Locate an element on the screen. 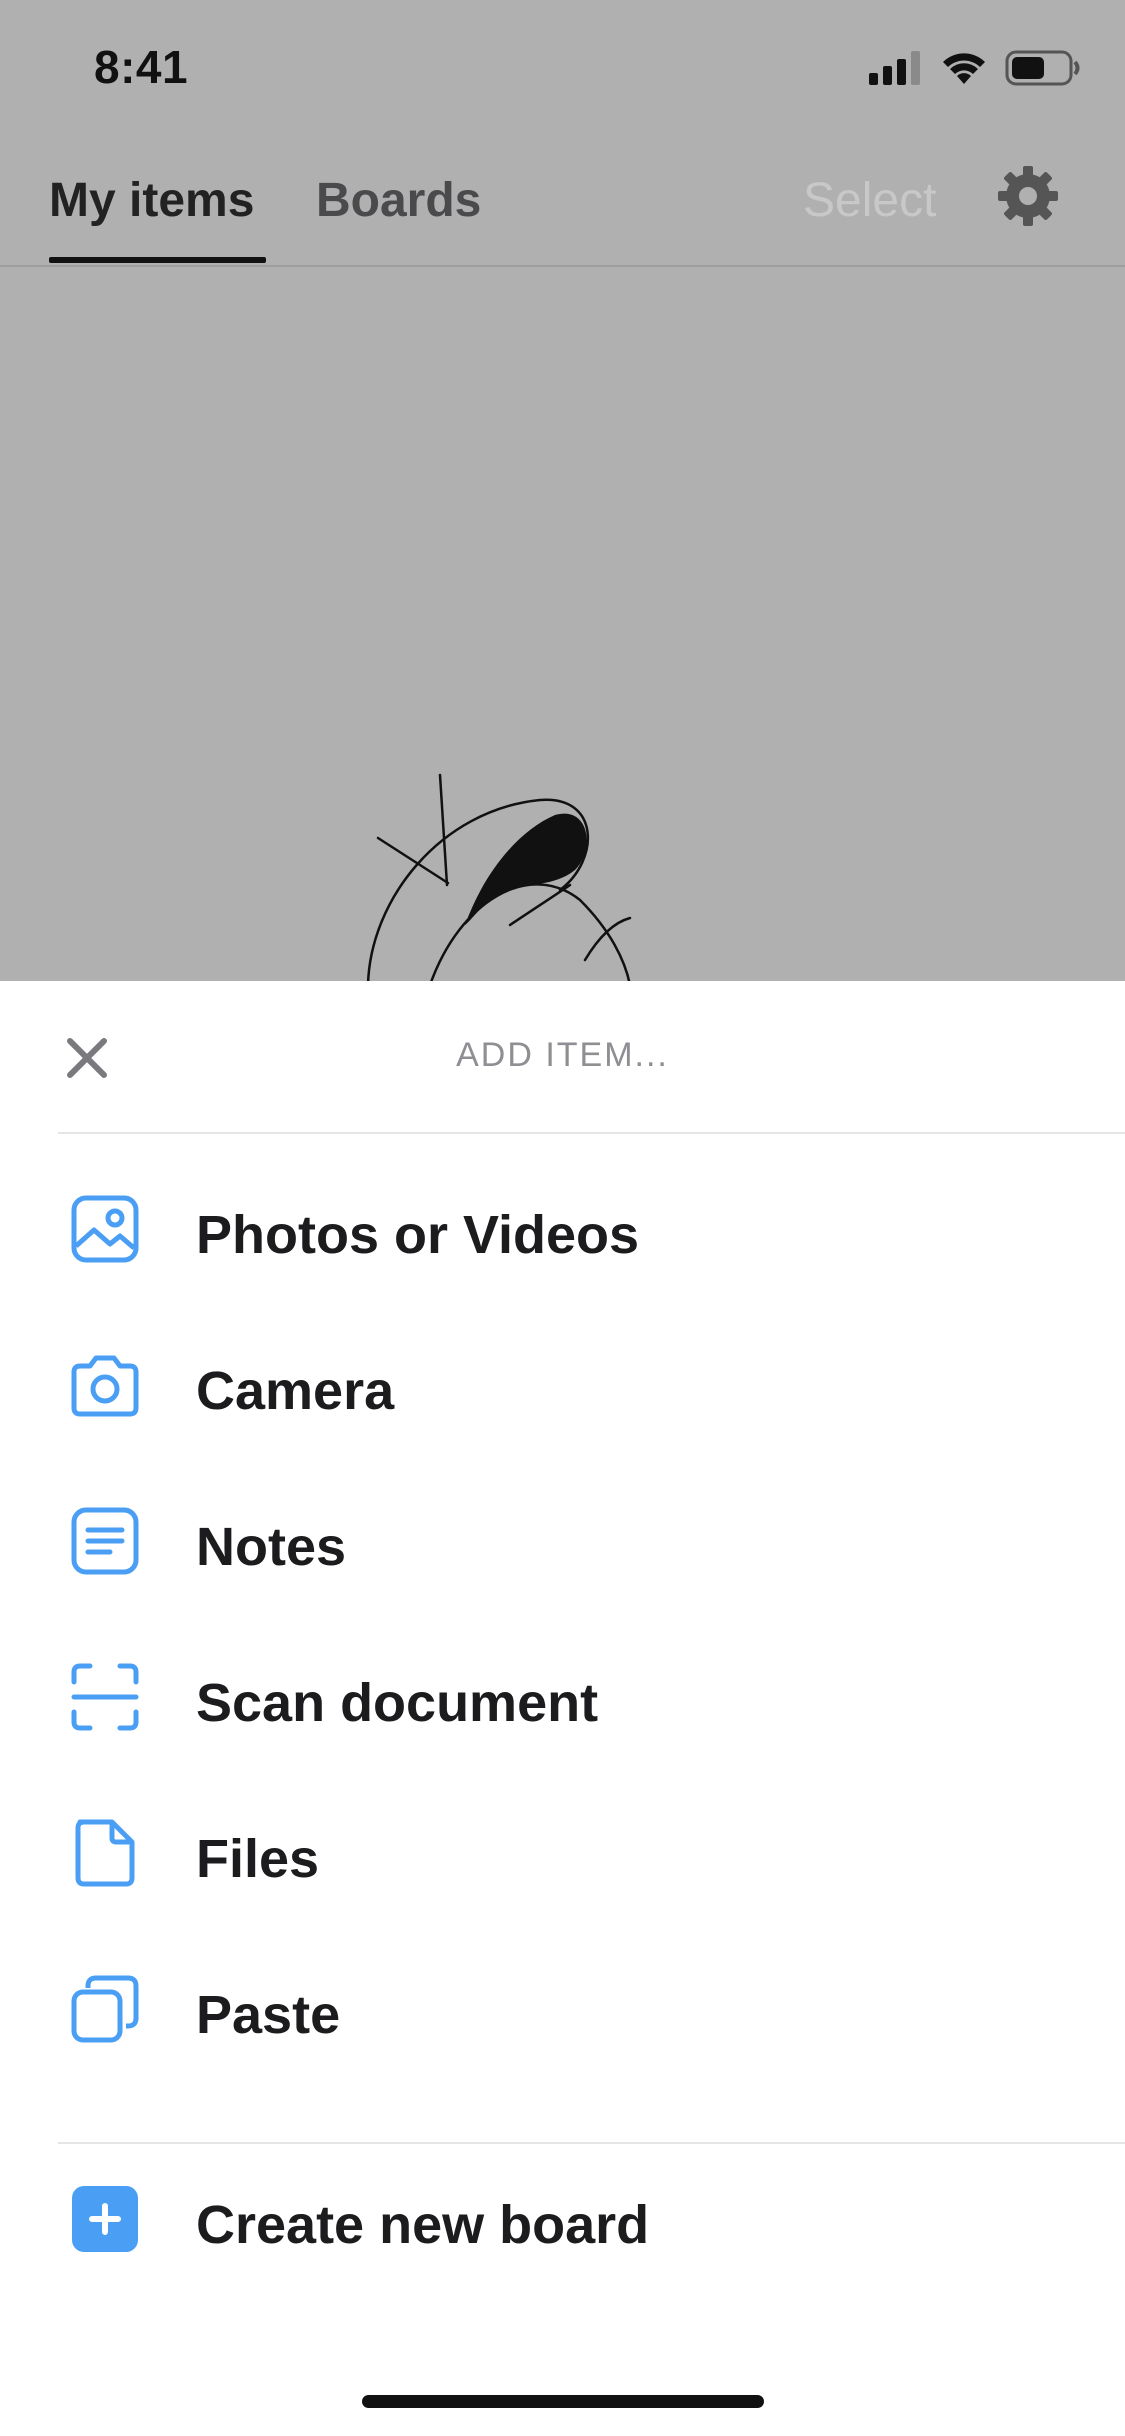  menu-item-create-new-board: Create new board is located at coordinates (562, 2220).